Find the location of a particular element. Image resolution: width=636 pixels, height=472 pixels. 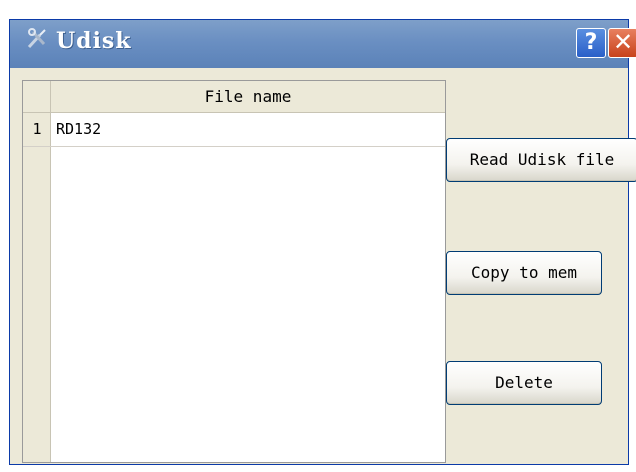

tools-icon is located at coordinates (36, 38).